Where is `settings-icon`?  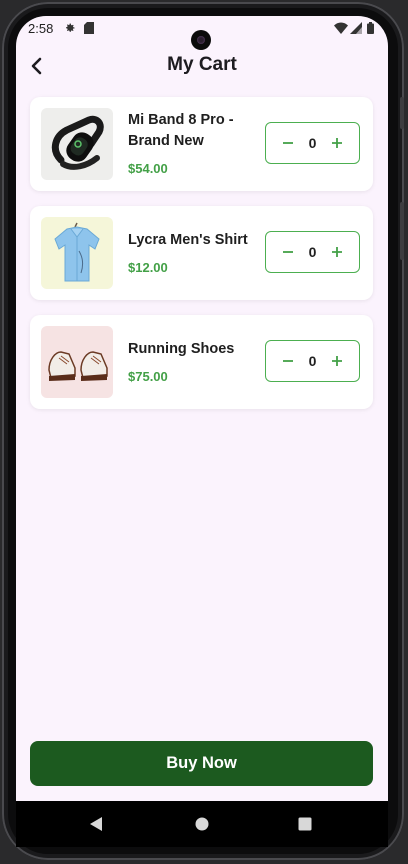 settings-icon is located at coordinates (70, 30).